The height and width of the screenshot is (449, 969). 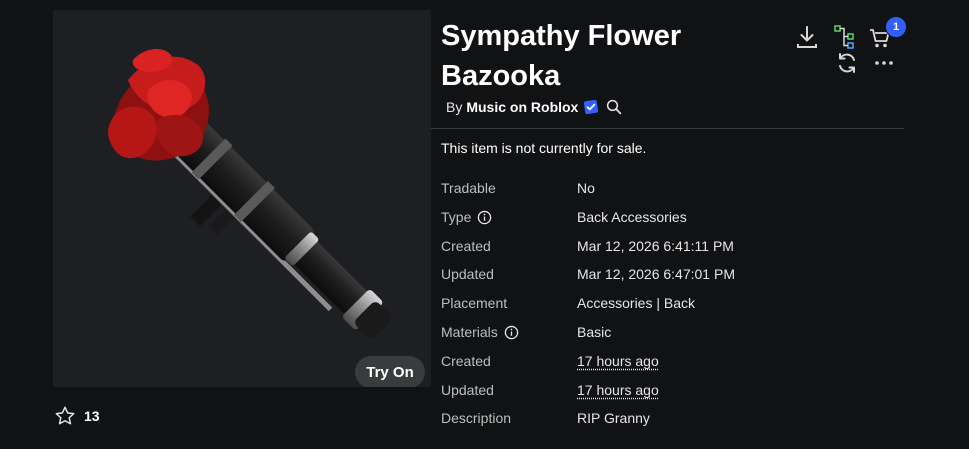 I want to click on detail-row-materials: Materials Basic, so click(x=526, y=332).